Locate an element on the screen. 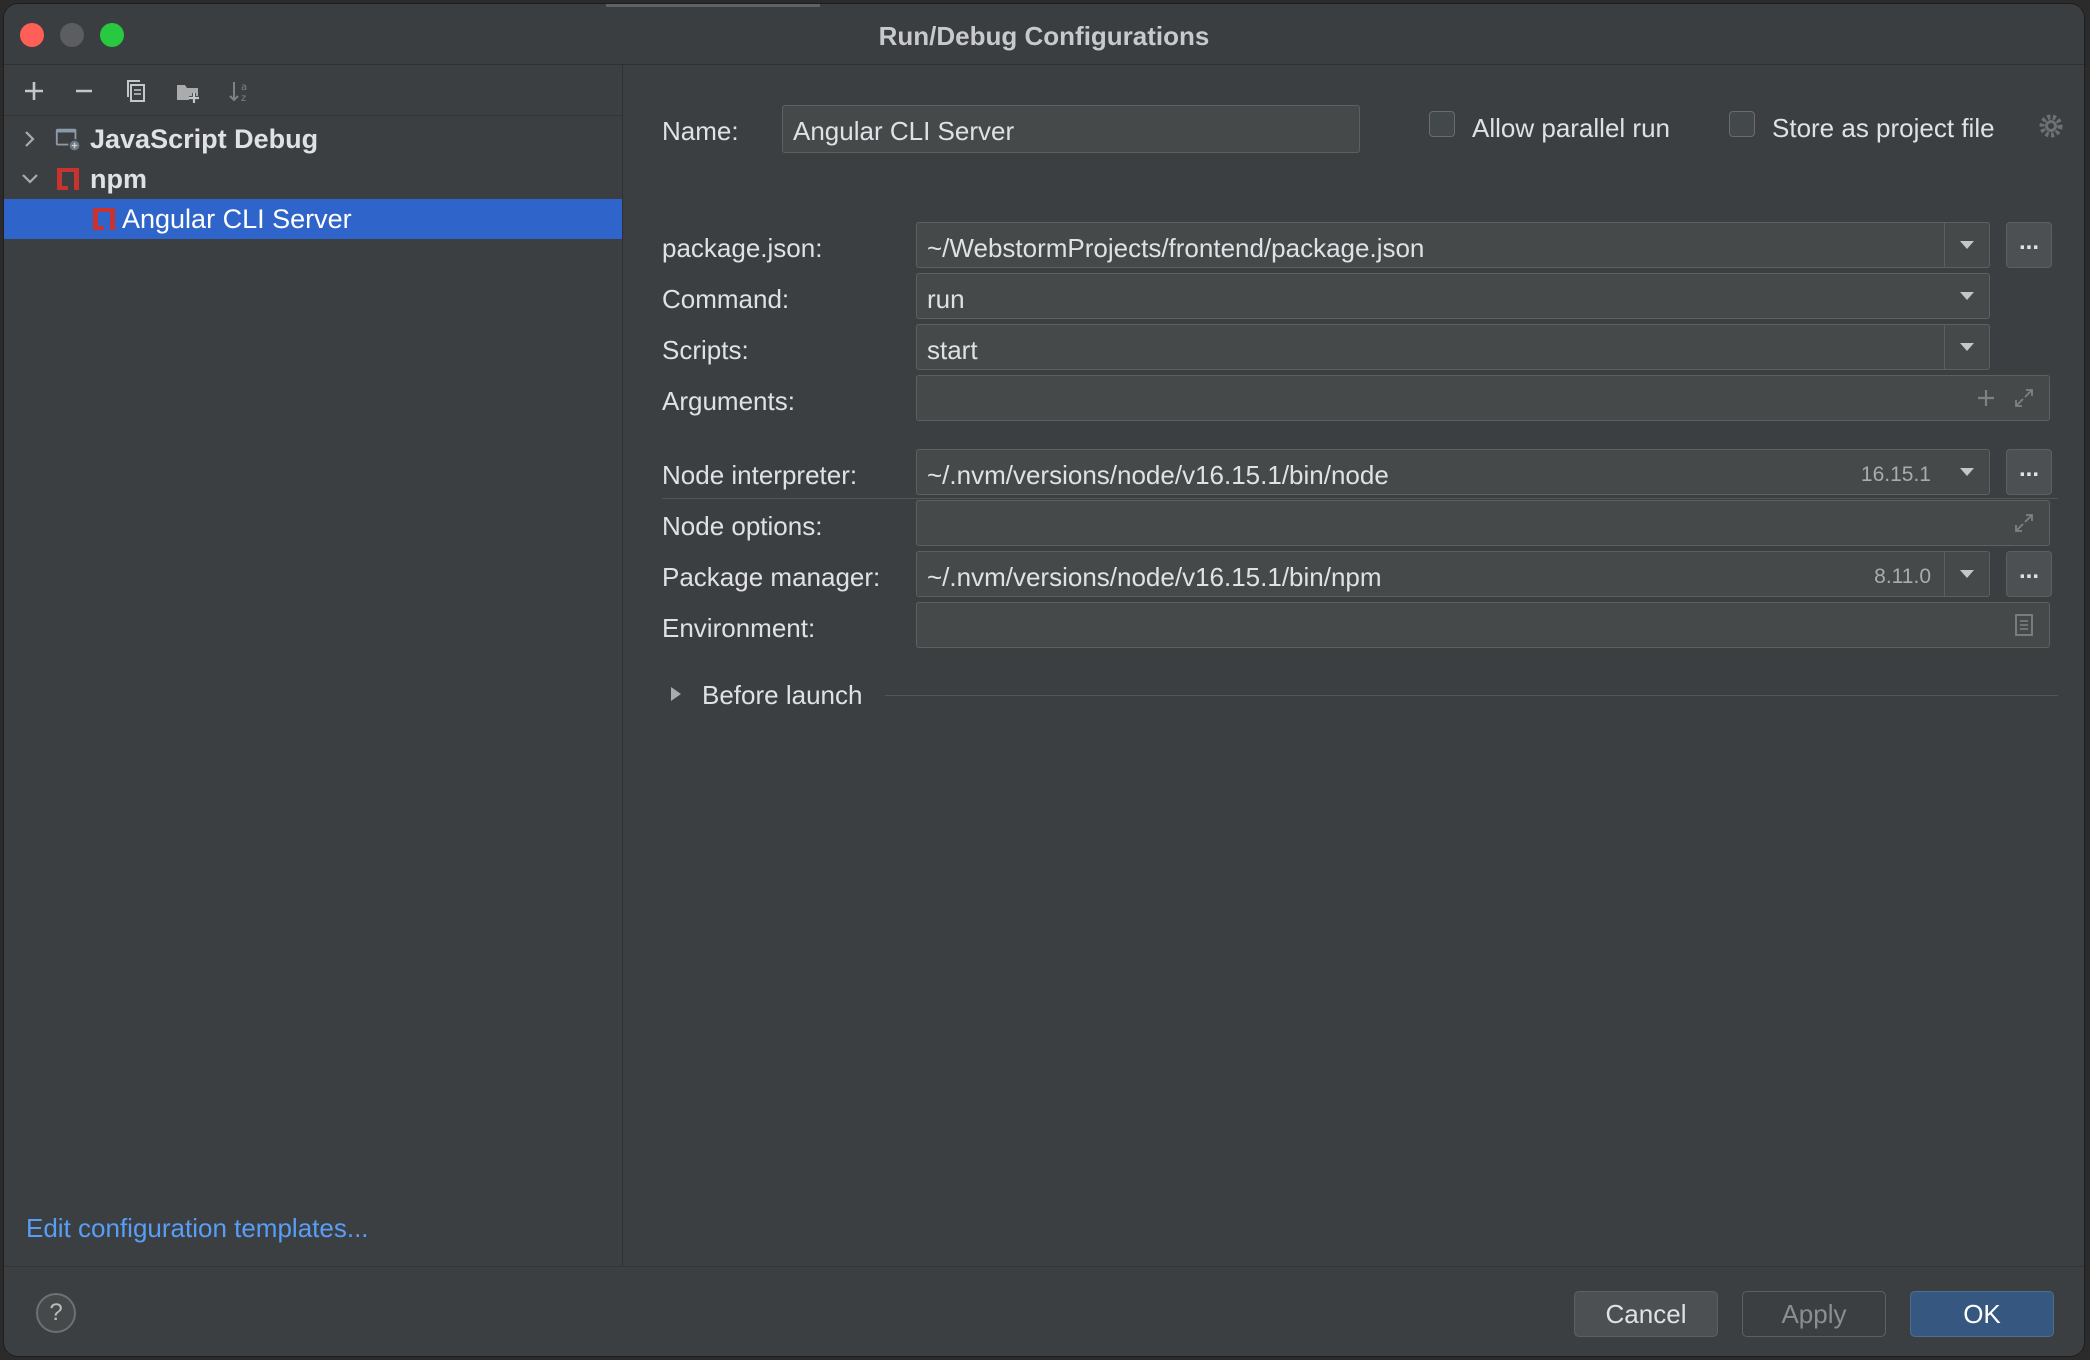 The image size is (2090, 1360). before-launch-divider is located at coordinates (1471, 695).